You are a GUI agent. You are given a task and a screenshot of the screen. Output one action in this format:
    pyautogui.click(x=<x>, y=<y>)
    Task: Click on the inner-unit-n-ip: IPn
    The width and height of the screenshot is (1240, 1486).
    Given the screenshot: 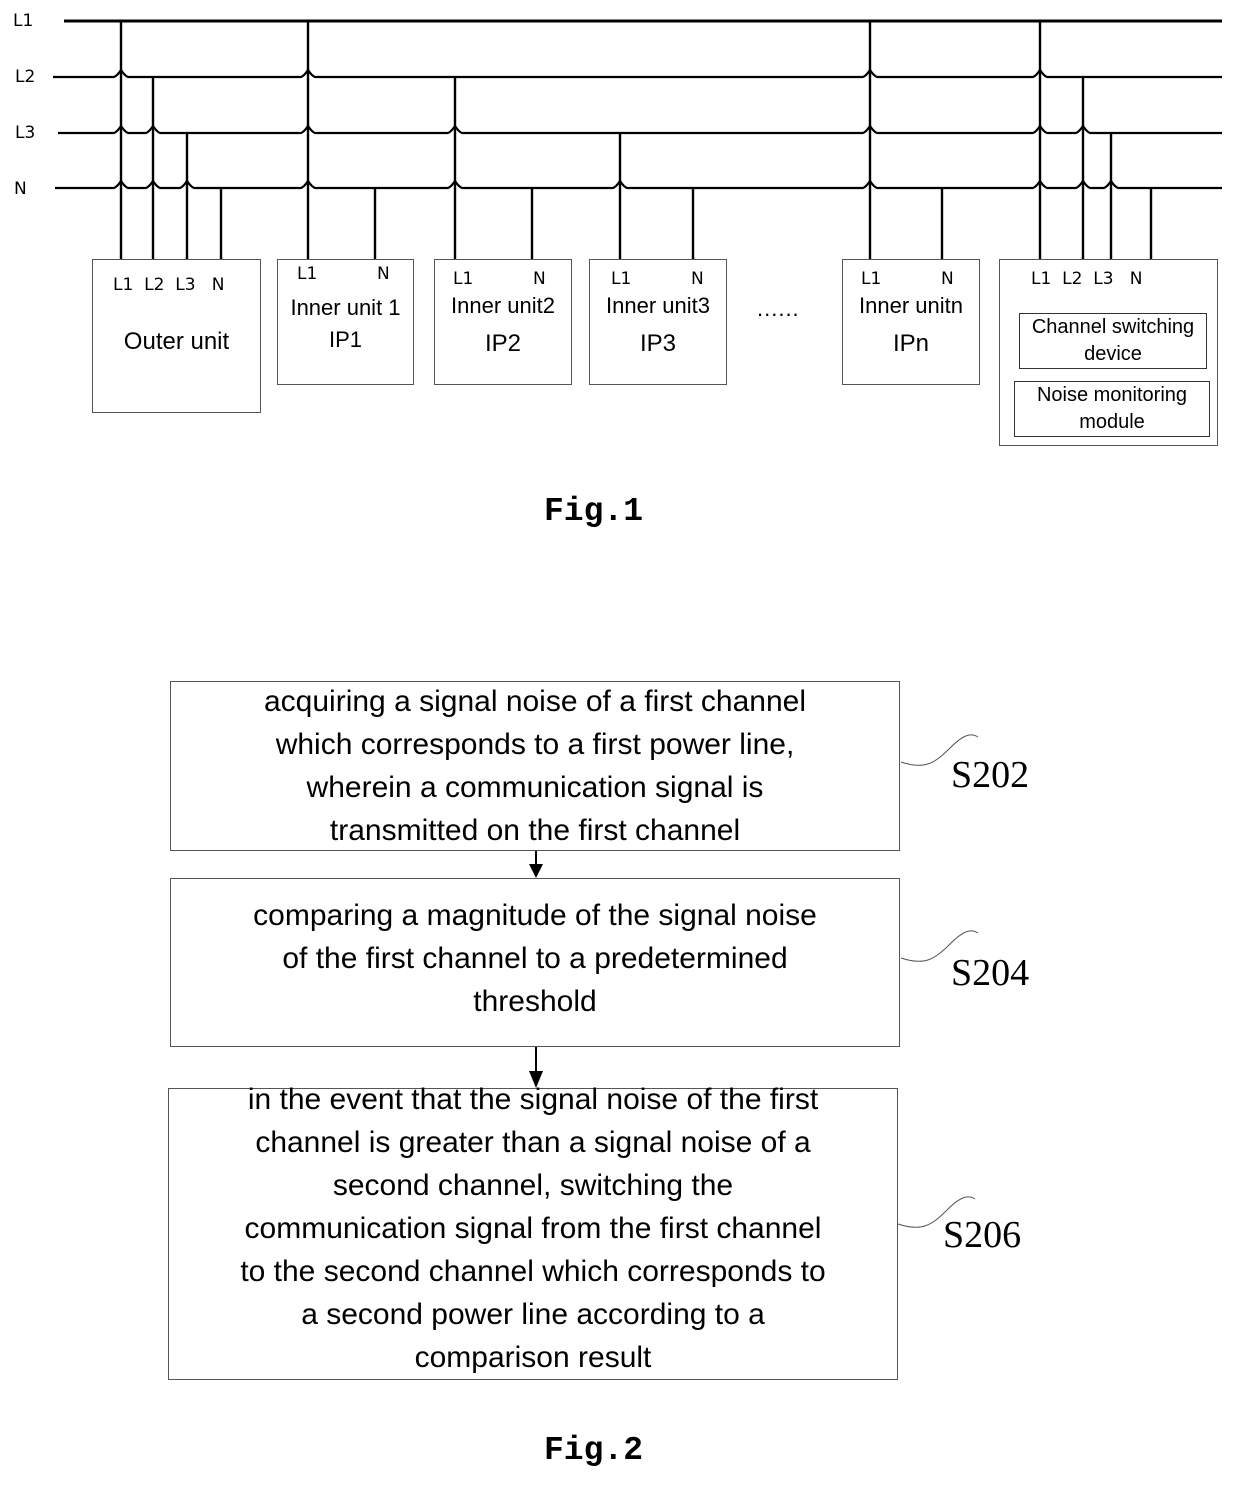 What is the action you would take?
    pyautogui.click(x=911, y=343)
    